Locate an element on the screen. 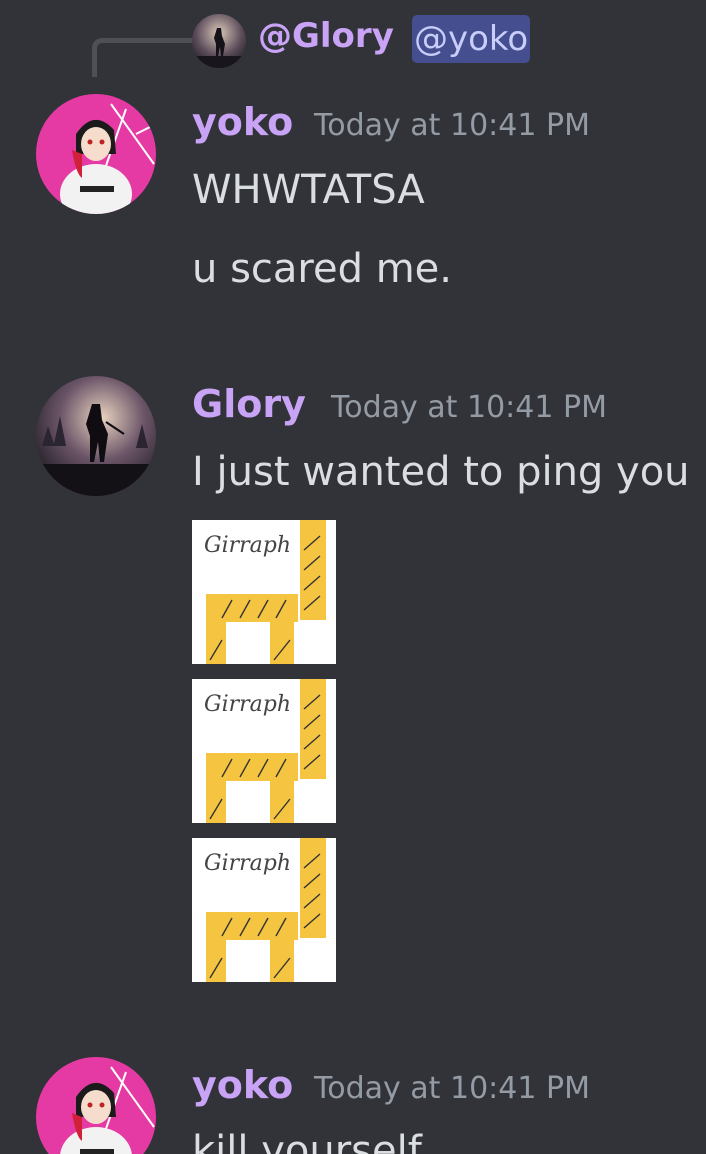 The width and height of the screenshot is (706, 1154). reply-mention-yoko: @yoko is located at coordinates (471, 39).